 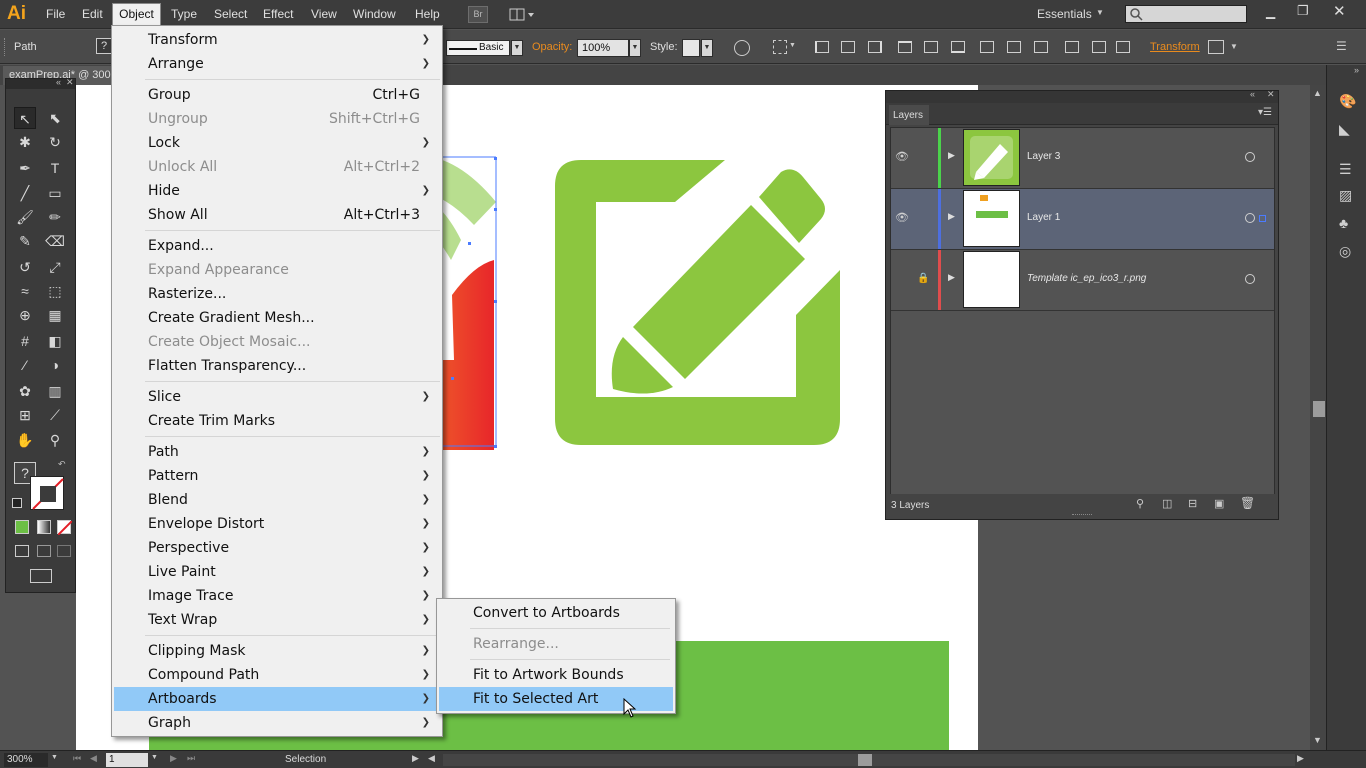 What do you see at coordinates (277, 675) in the screenshot?
I see `menu-item-compound-path: Compound Path ❯` at bounding box center [277, 675].